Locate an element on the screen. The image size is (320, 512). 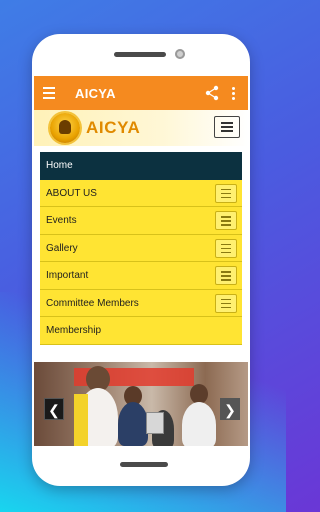
chevron-left-icon: ❮ is located at coordinates (54, 409).